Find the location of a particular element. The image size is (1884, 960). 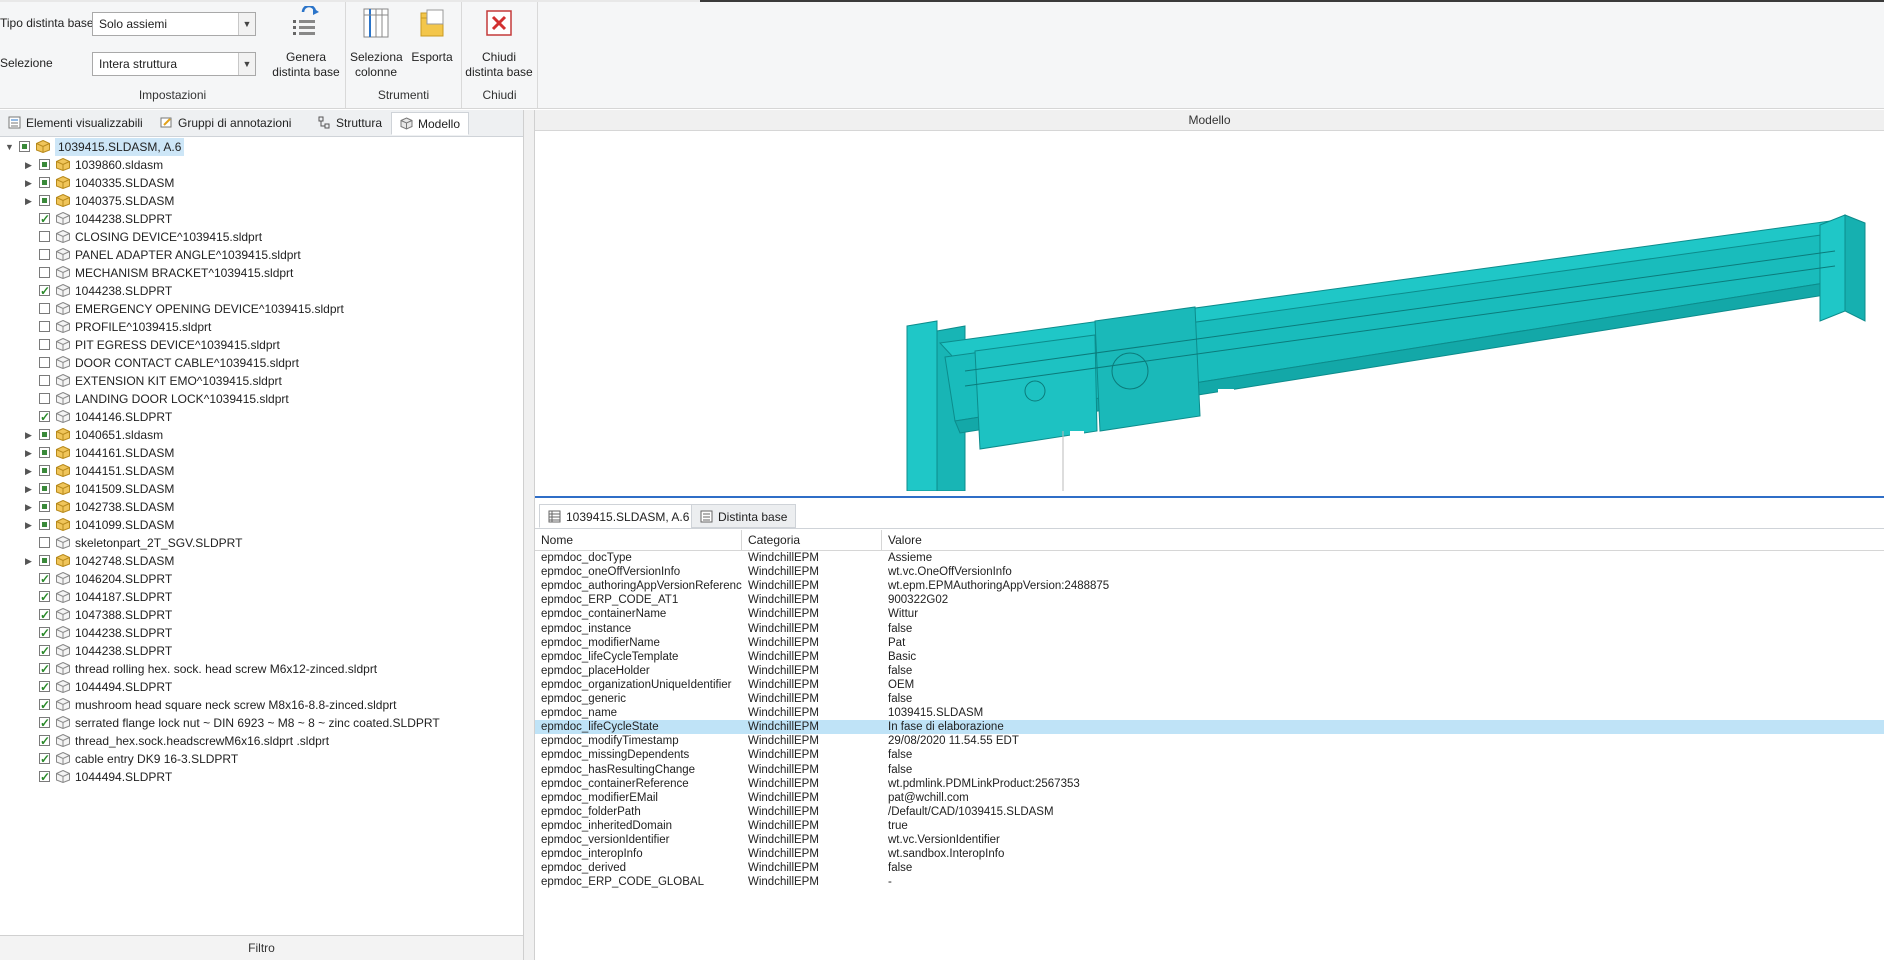

esporta-button: Esporta is located at coordinates (432, 35).